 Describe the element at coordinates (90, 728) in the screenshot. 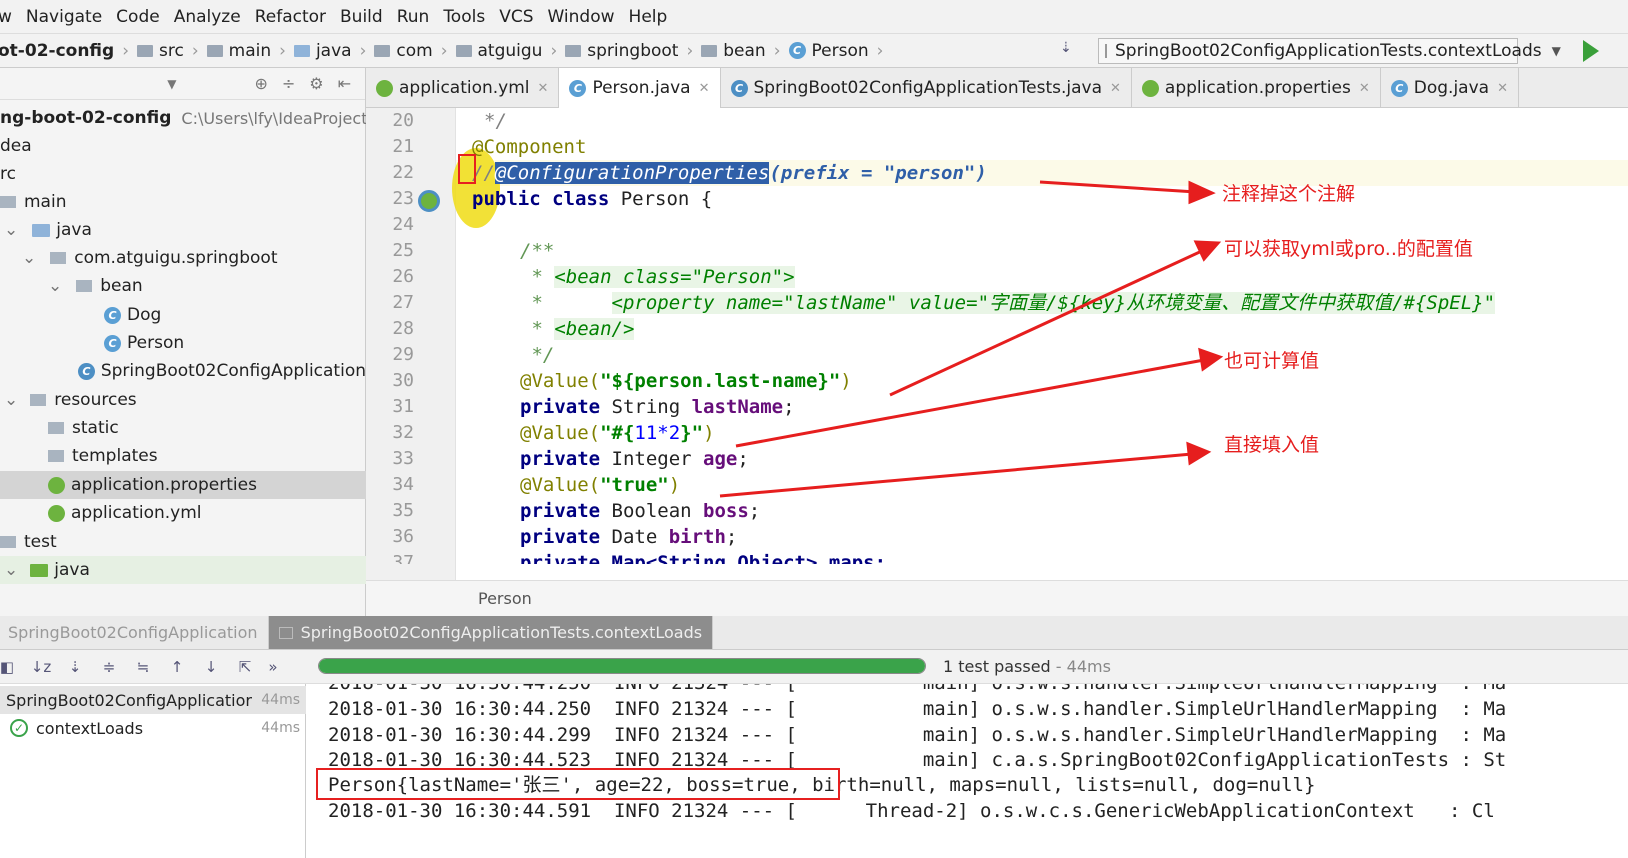

I see `test-name: contextLoads` at that location.